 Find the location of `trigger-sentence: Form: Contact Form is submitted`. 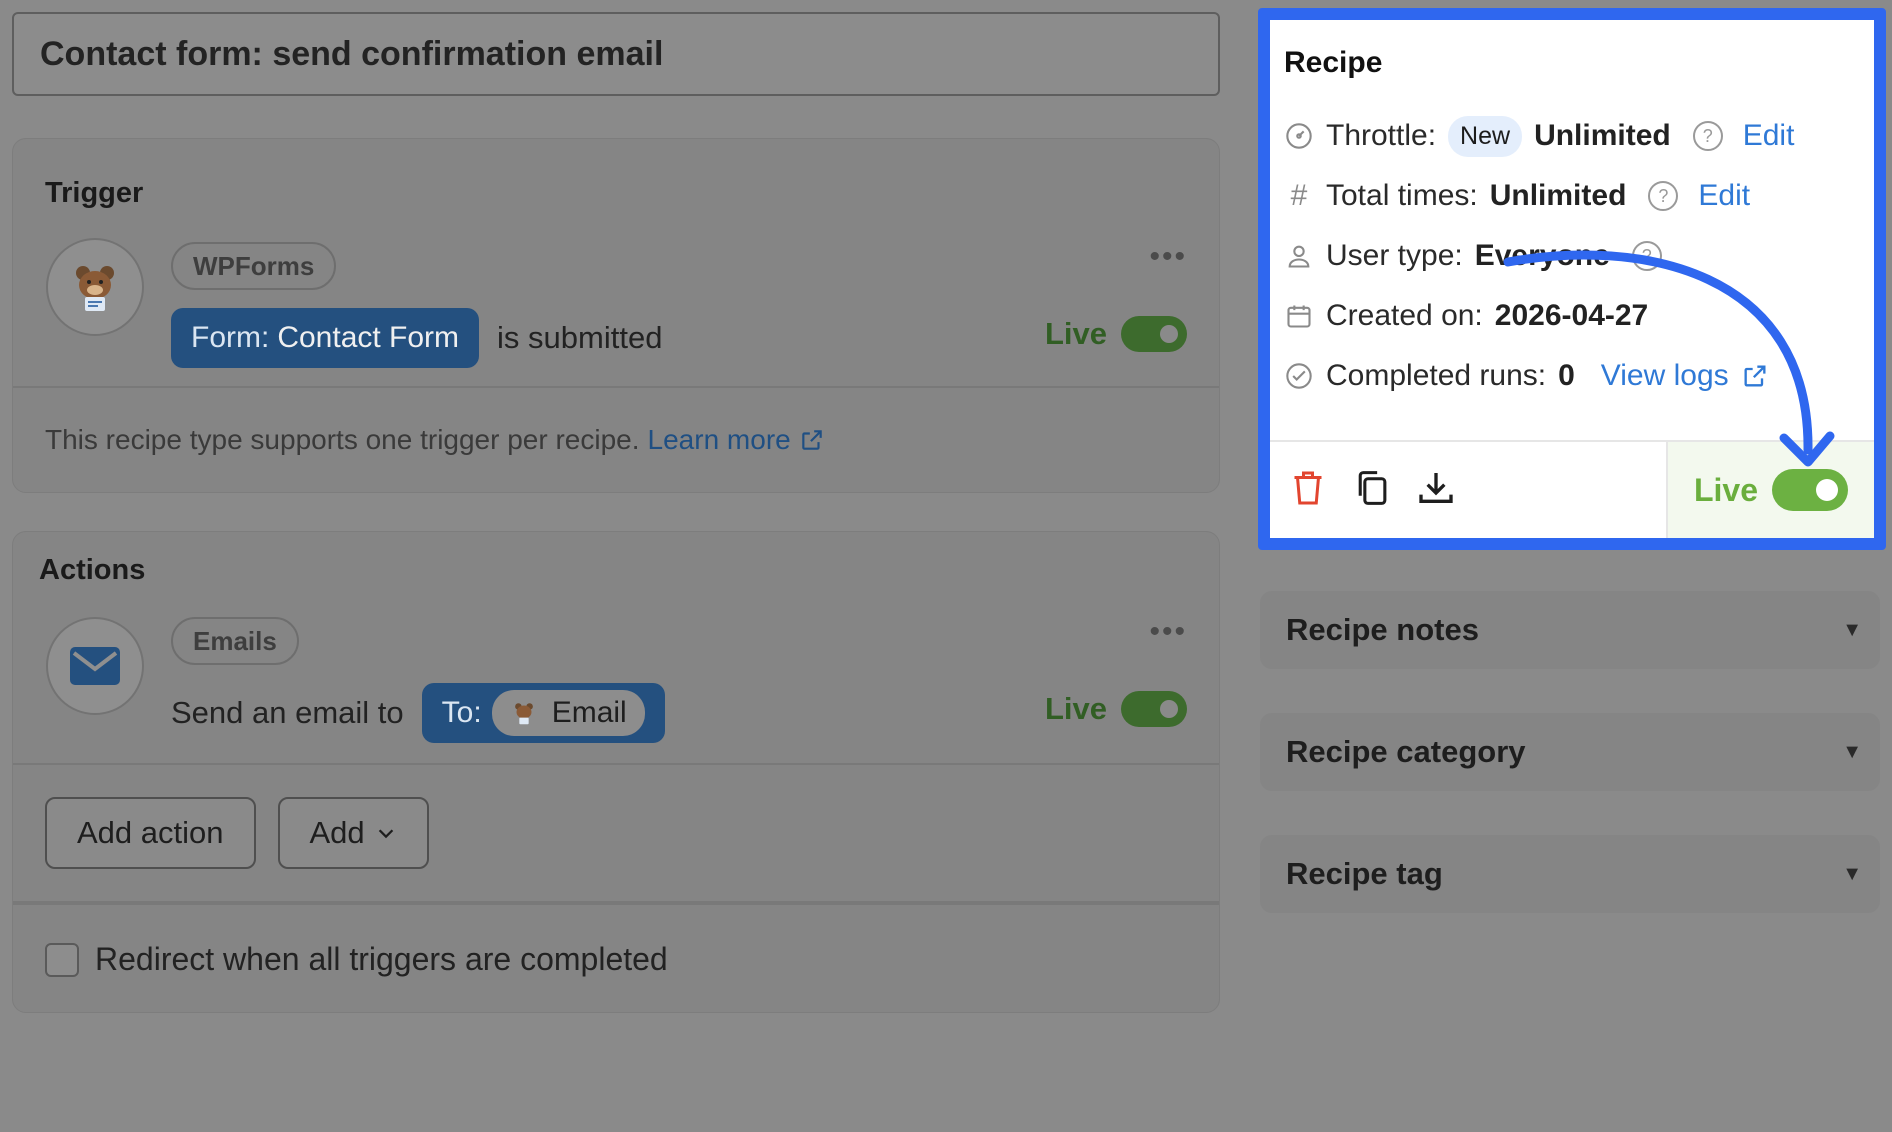

trigger-sentence: Form: Contact Form is submitted is located at coordinates (416, 338).